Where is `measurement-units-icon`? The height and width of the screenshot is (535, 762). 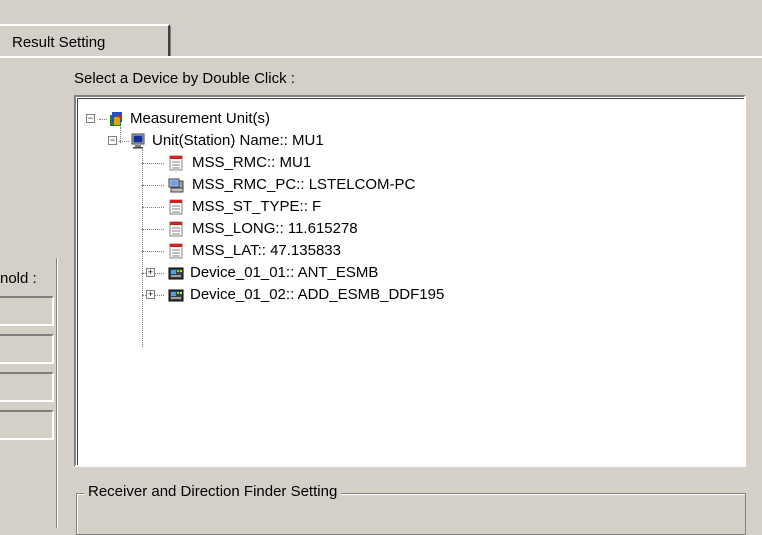 measurement-units-icon is located at coordinates (116, 119).